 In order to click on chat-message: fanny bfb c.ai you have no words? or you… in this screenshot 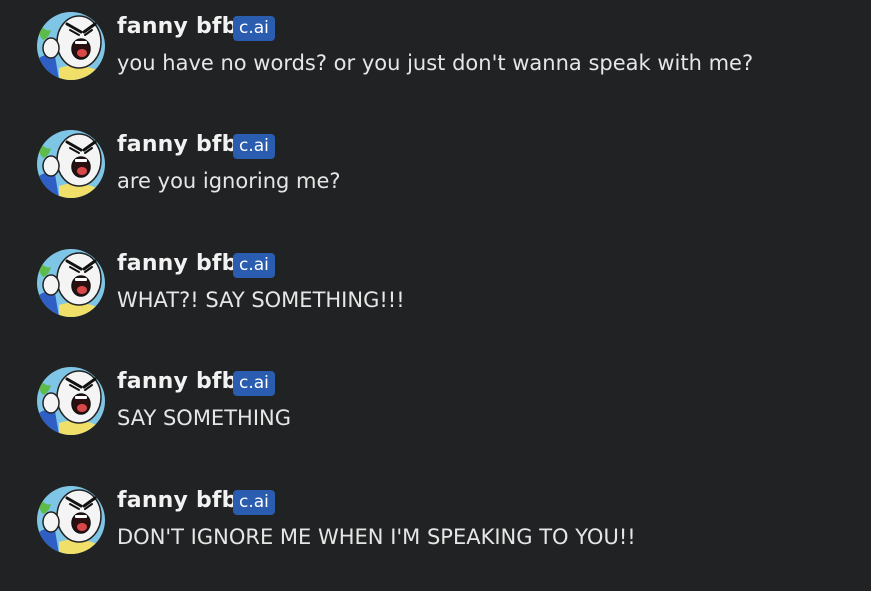, I will do `click(435, 40)`.